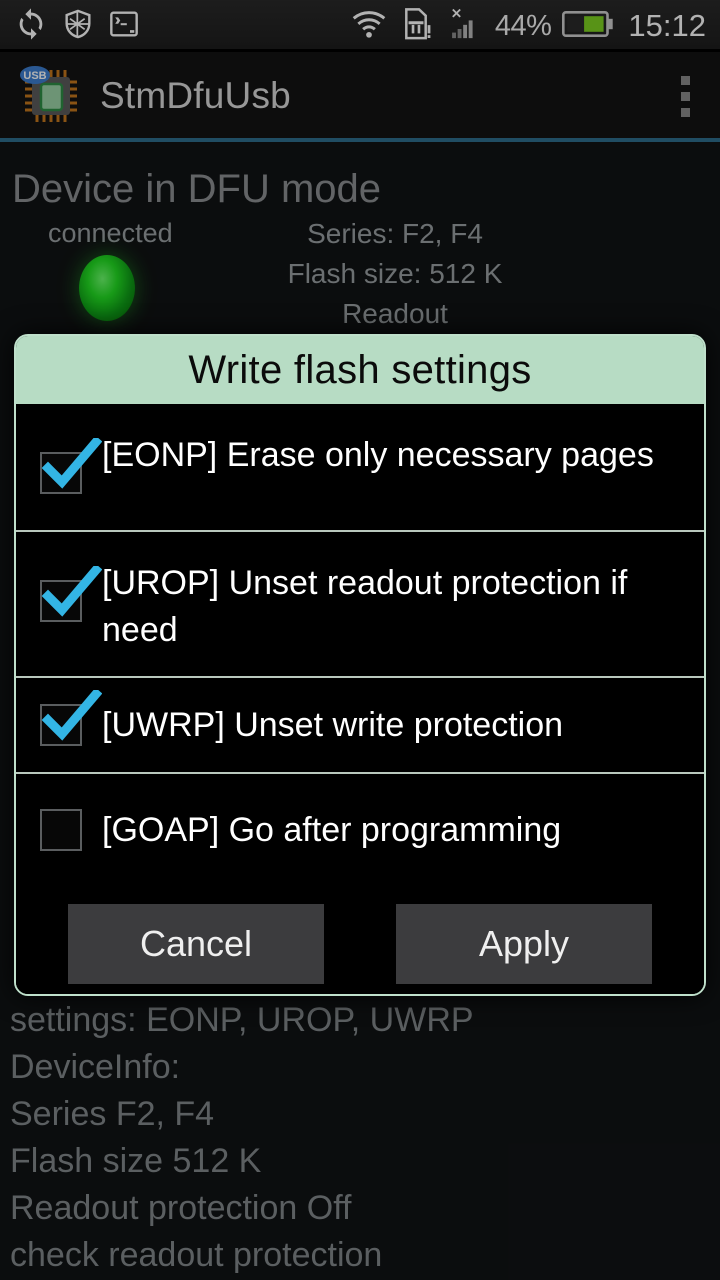 This screenshot has width=720, height=1280. I want to click on dialog-title: Write flash settings, so click(360, 370).